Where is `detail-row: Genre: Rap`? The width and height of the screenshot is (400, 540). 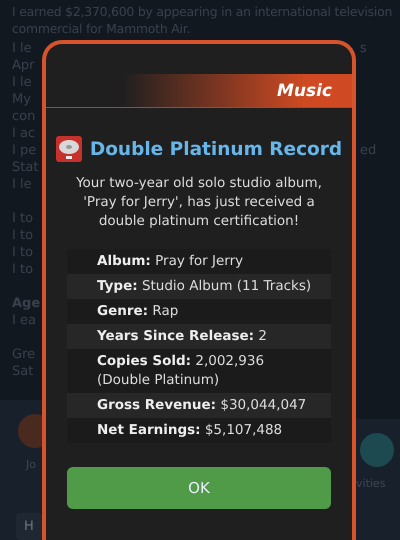
detail-row: Genre: Rap is located at coordinates (199, 311).